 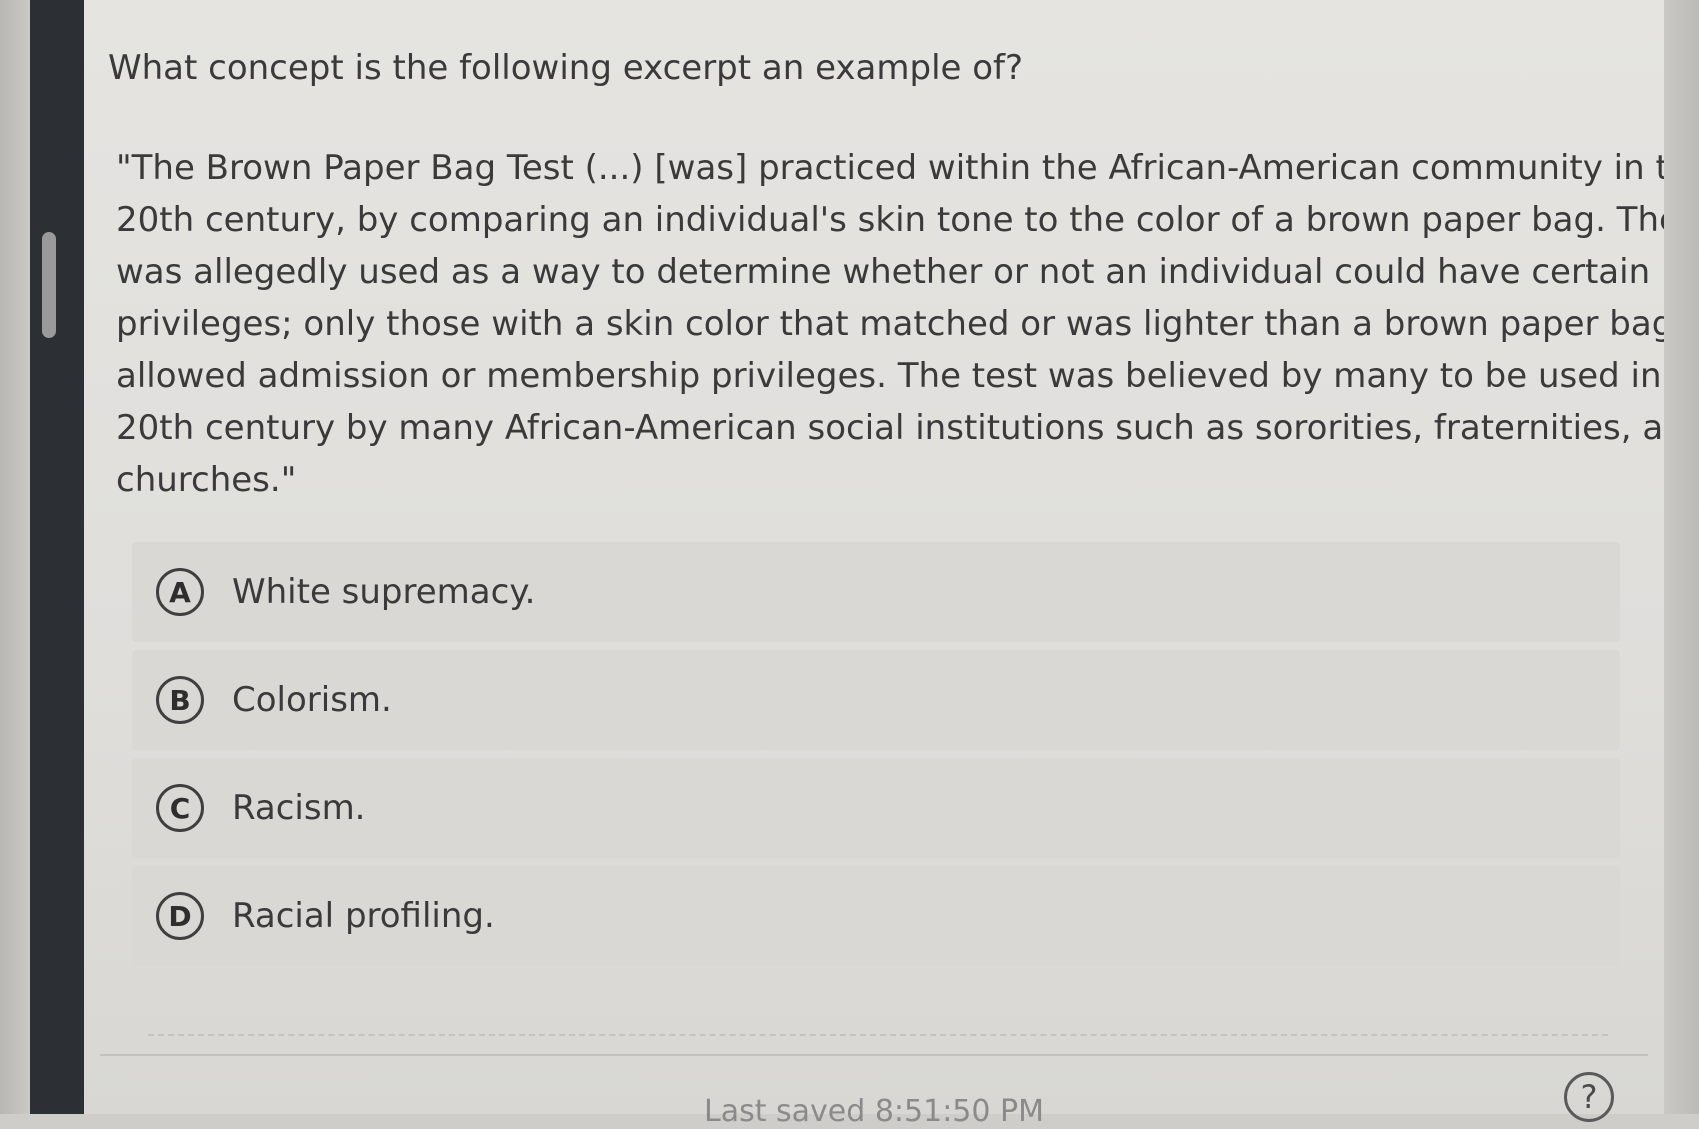 I want to click on choice-letter-a: A, so click(x=180, y=592).